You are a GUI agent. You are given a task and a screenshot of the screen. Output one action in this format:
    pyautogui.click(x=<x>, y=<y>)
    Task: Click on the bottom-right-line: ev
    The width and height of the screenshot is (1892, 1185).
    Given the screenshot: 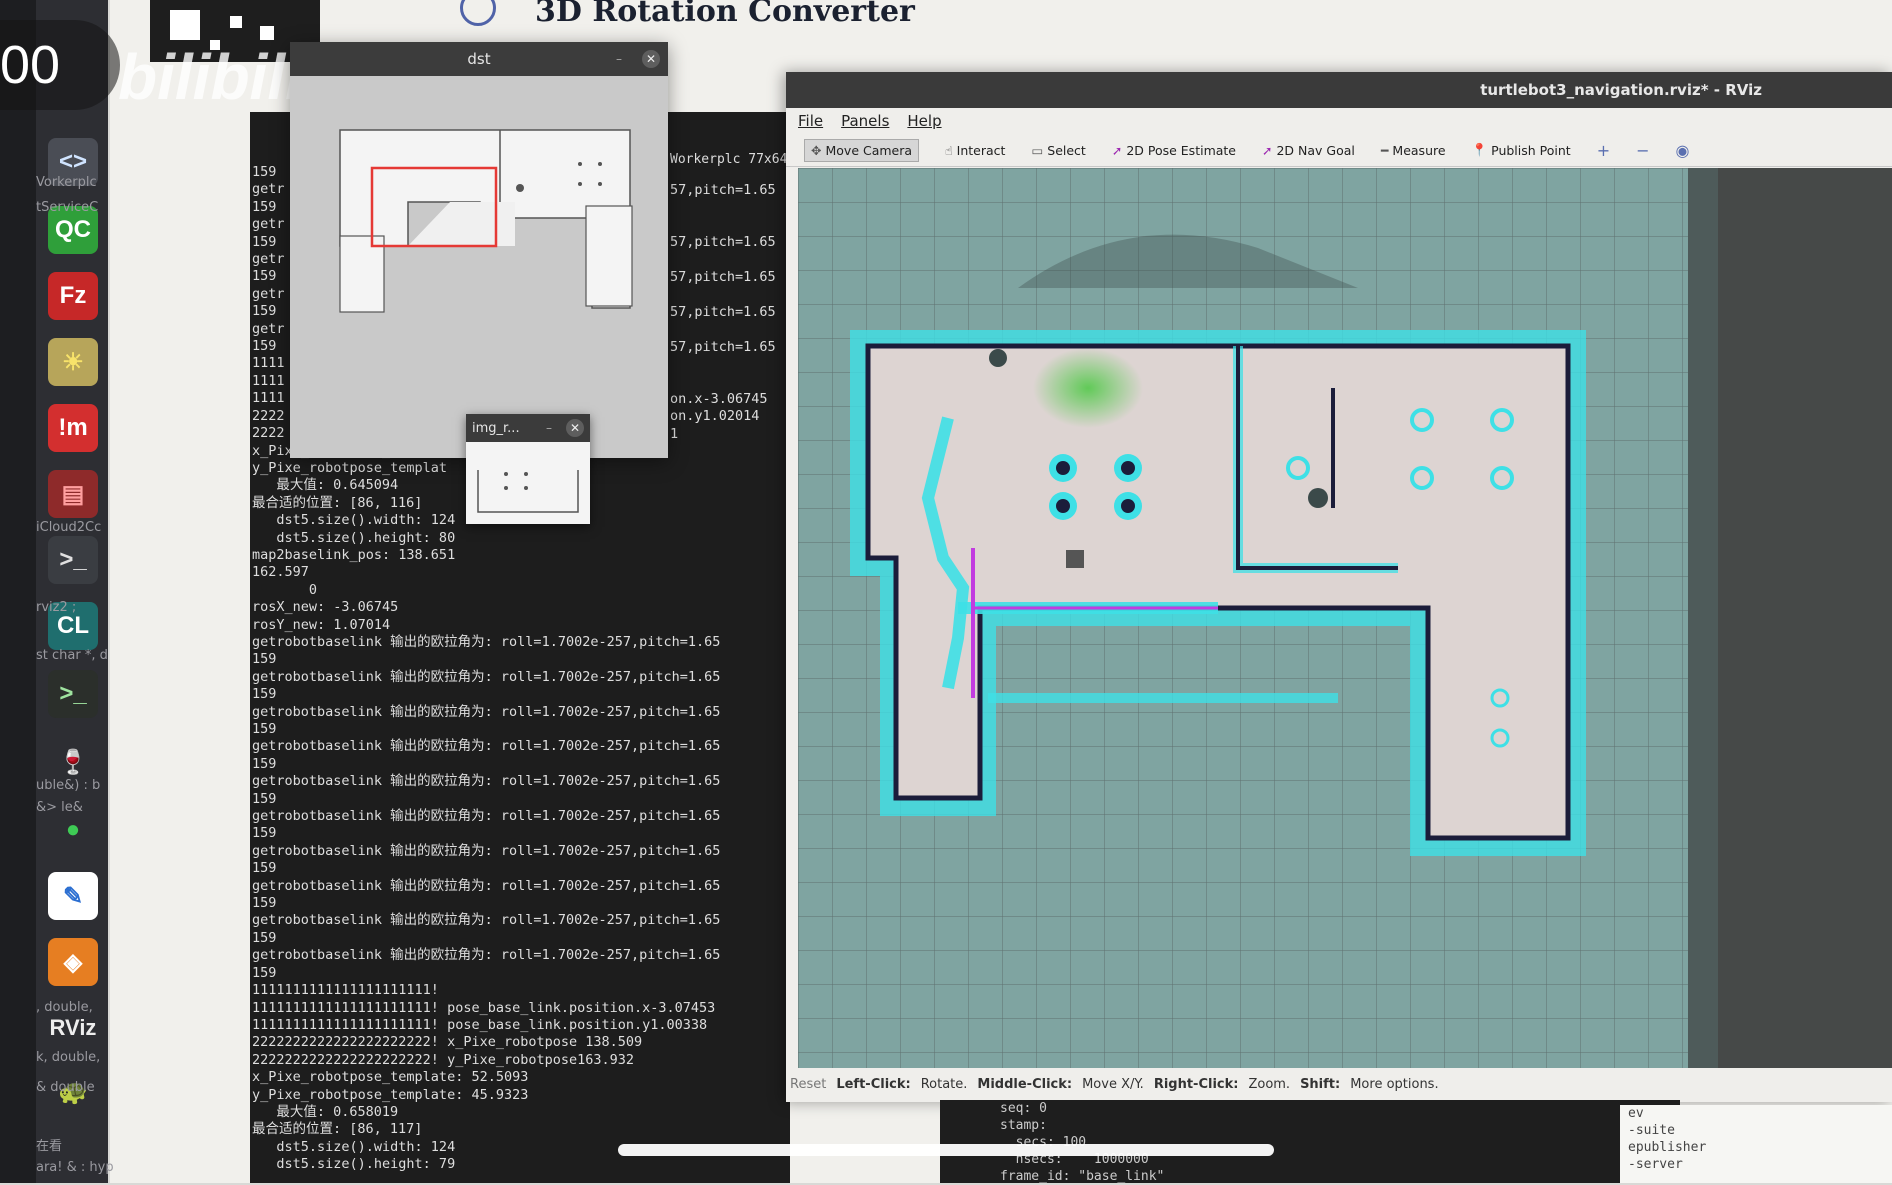 What is the action you would take?
    pyautogui.click(x=1636, y=1113)
    